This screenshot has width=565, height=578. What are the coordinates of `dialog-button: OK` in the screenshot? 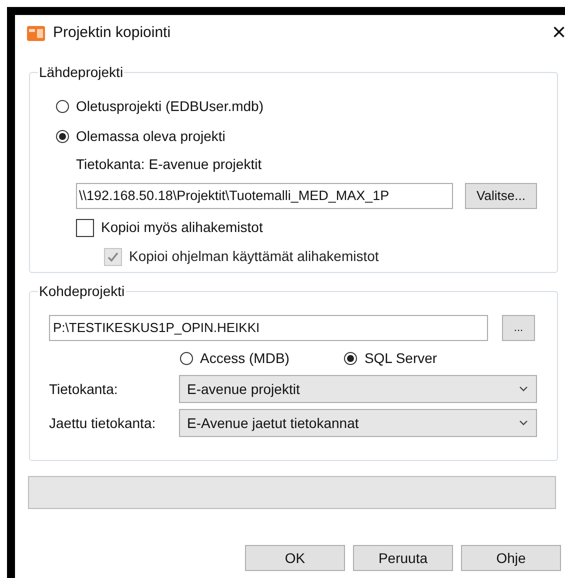 It's located at (295, 558).